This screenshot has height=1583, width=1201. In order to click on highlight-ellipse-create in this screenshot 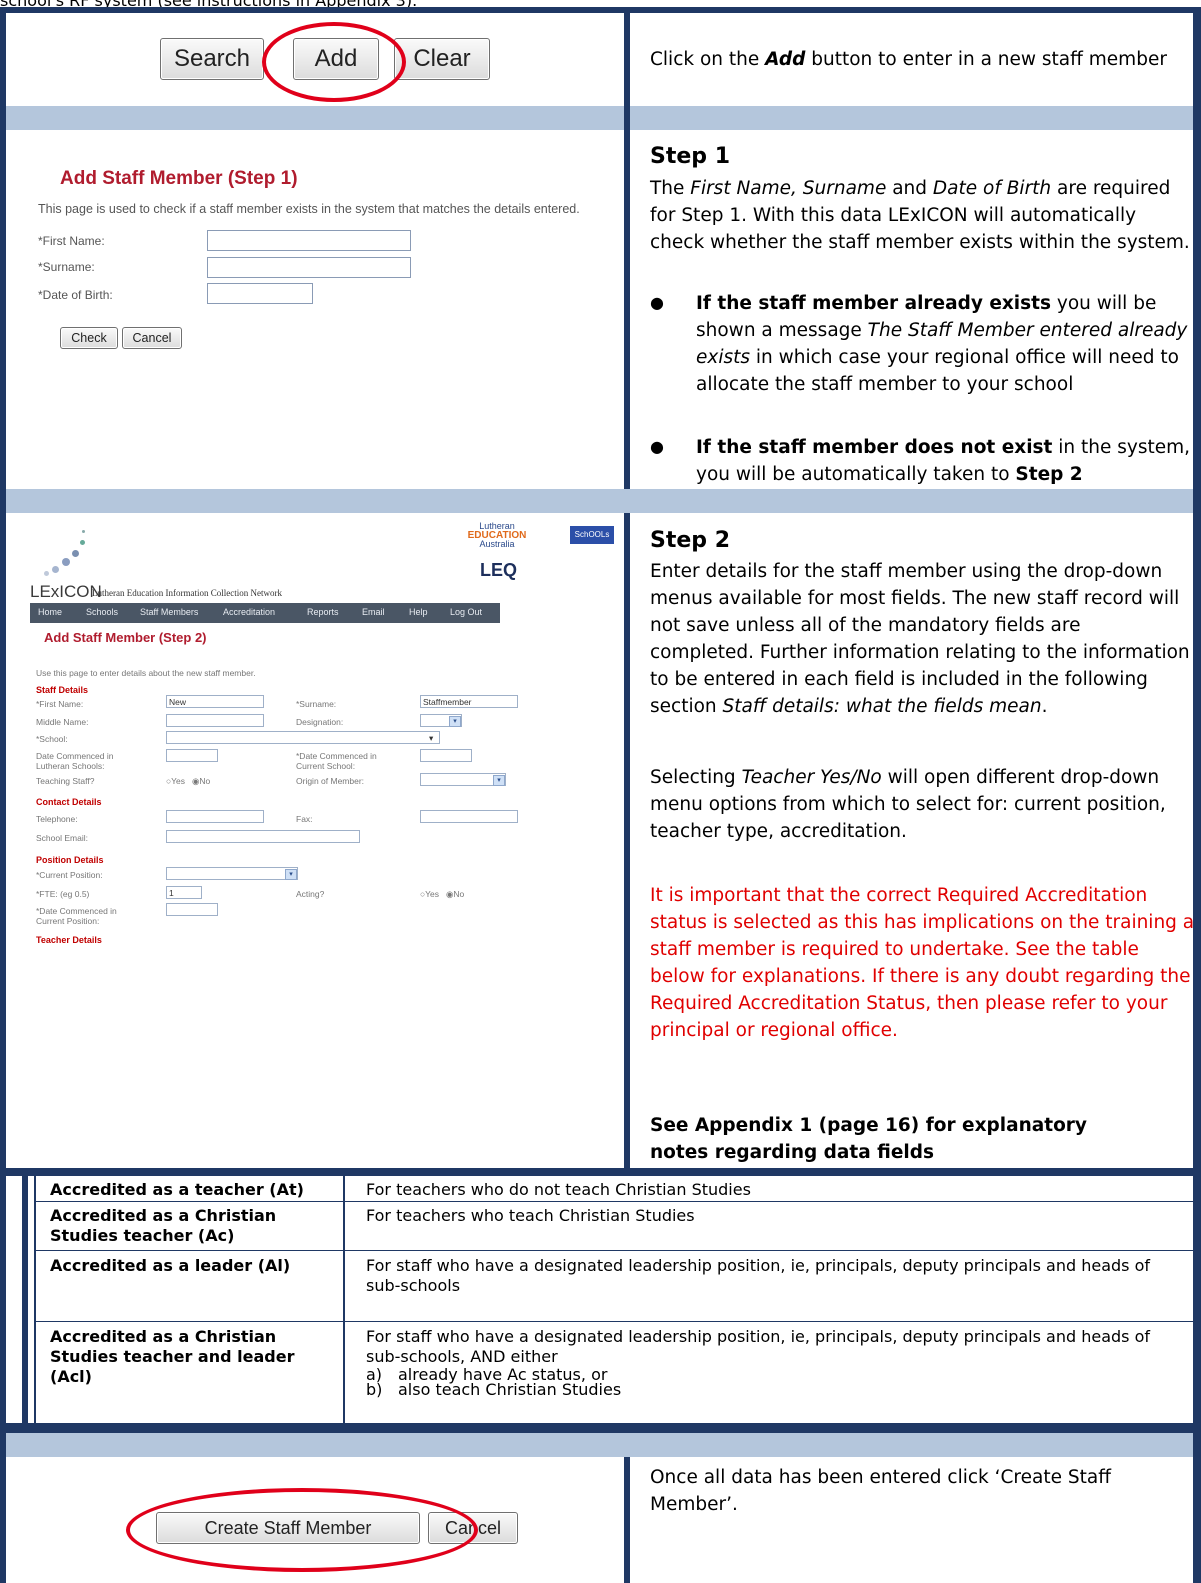, I will do `click(302, 1530)`.